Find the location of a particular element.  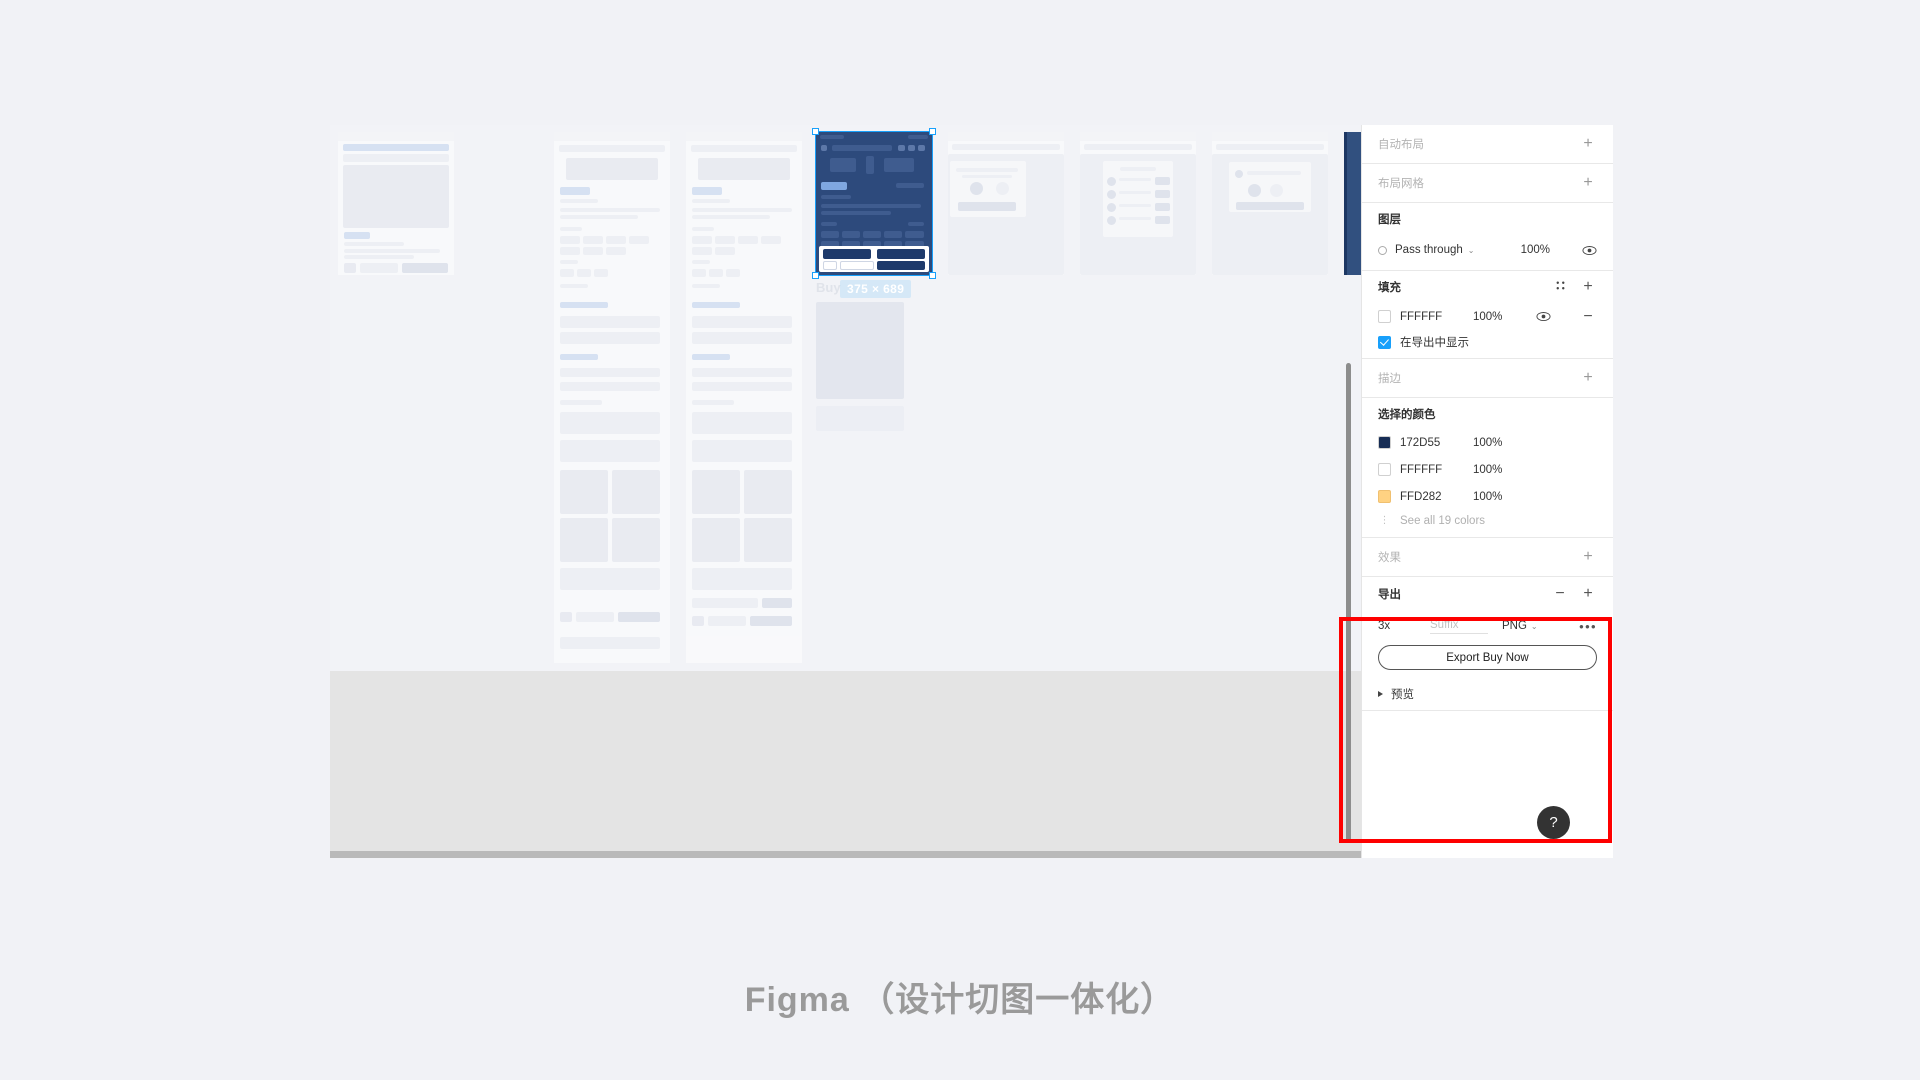

selection-color-row: FFD282 100% is located at coordinates (1487, 496).